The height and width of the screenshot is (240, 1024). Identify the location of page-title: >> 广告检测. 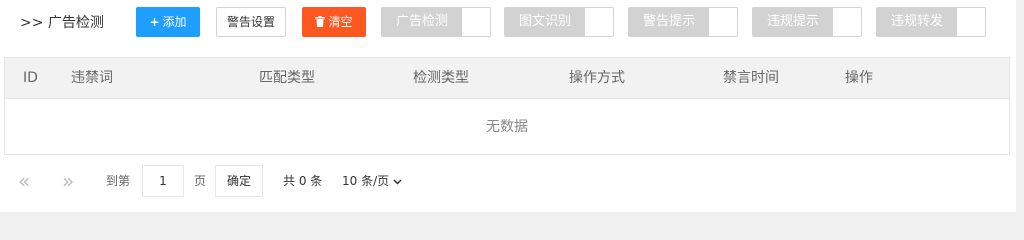
(62, 23).